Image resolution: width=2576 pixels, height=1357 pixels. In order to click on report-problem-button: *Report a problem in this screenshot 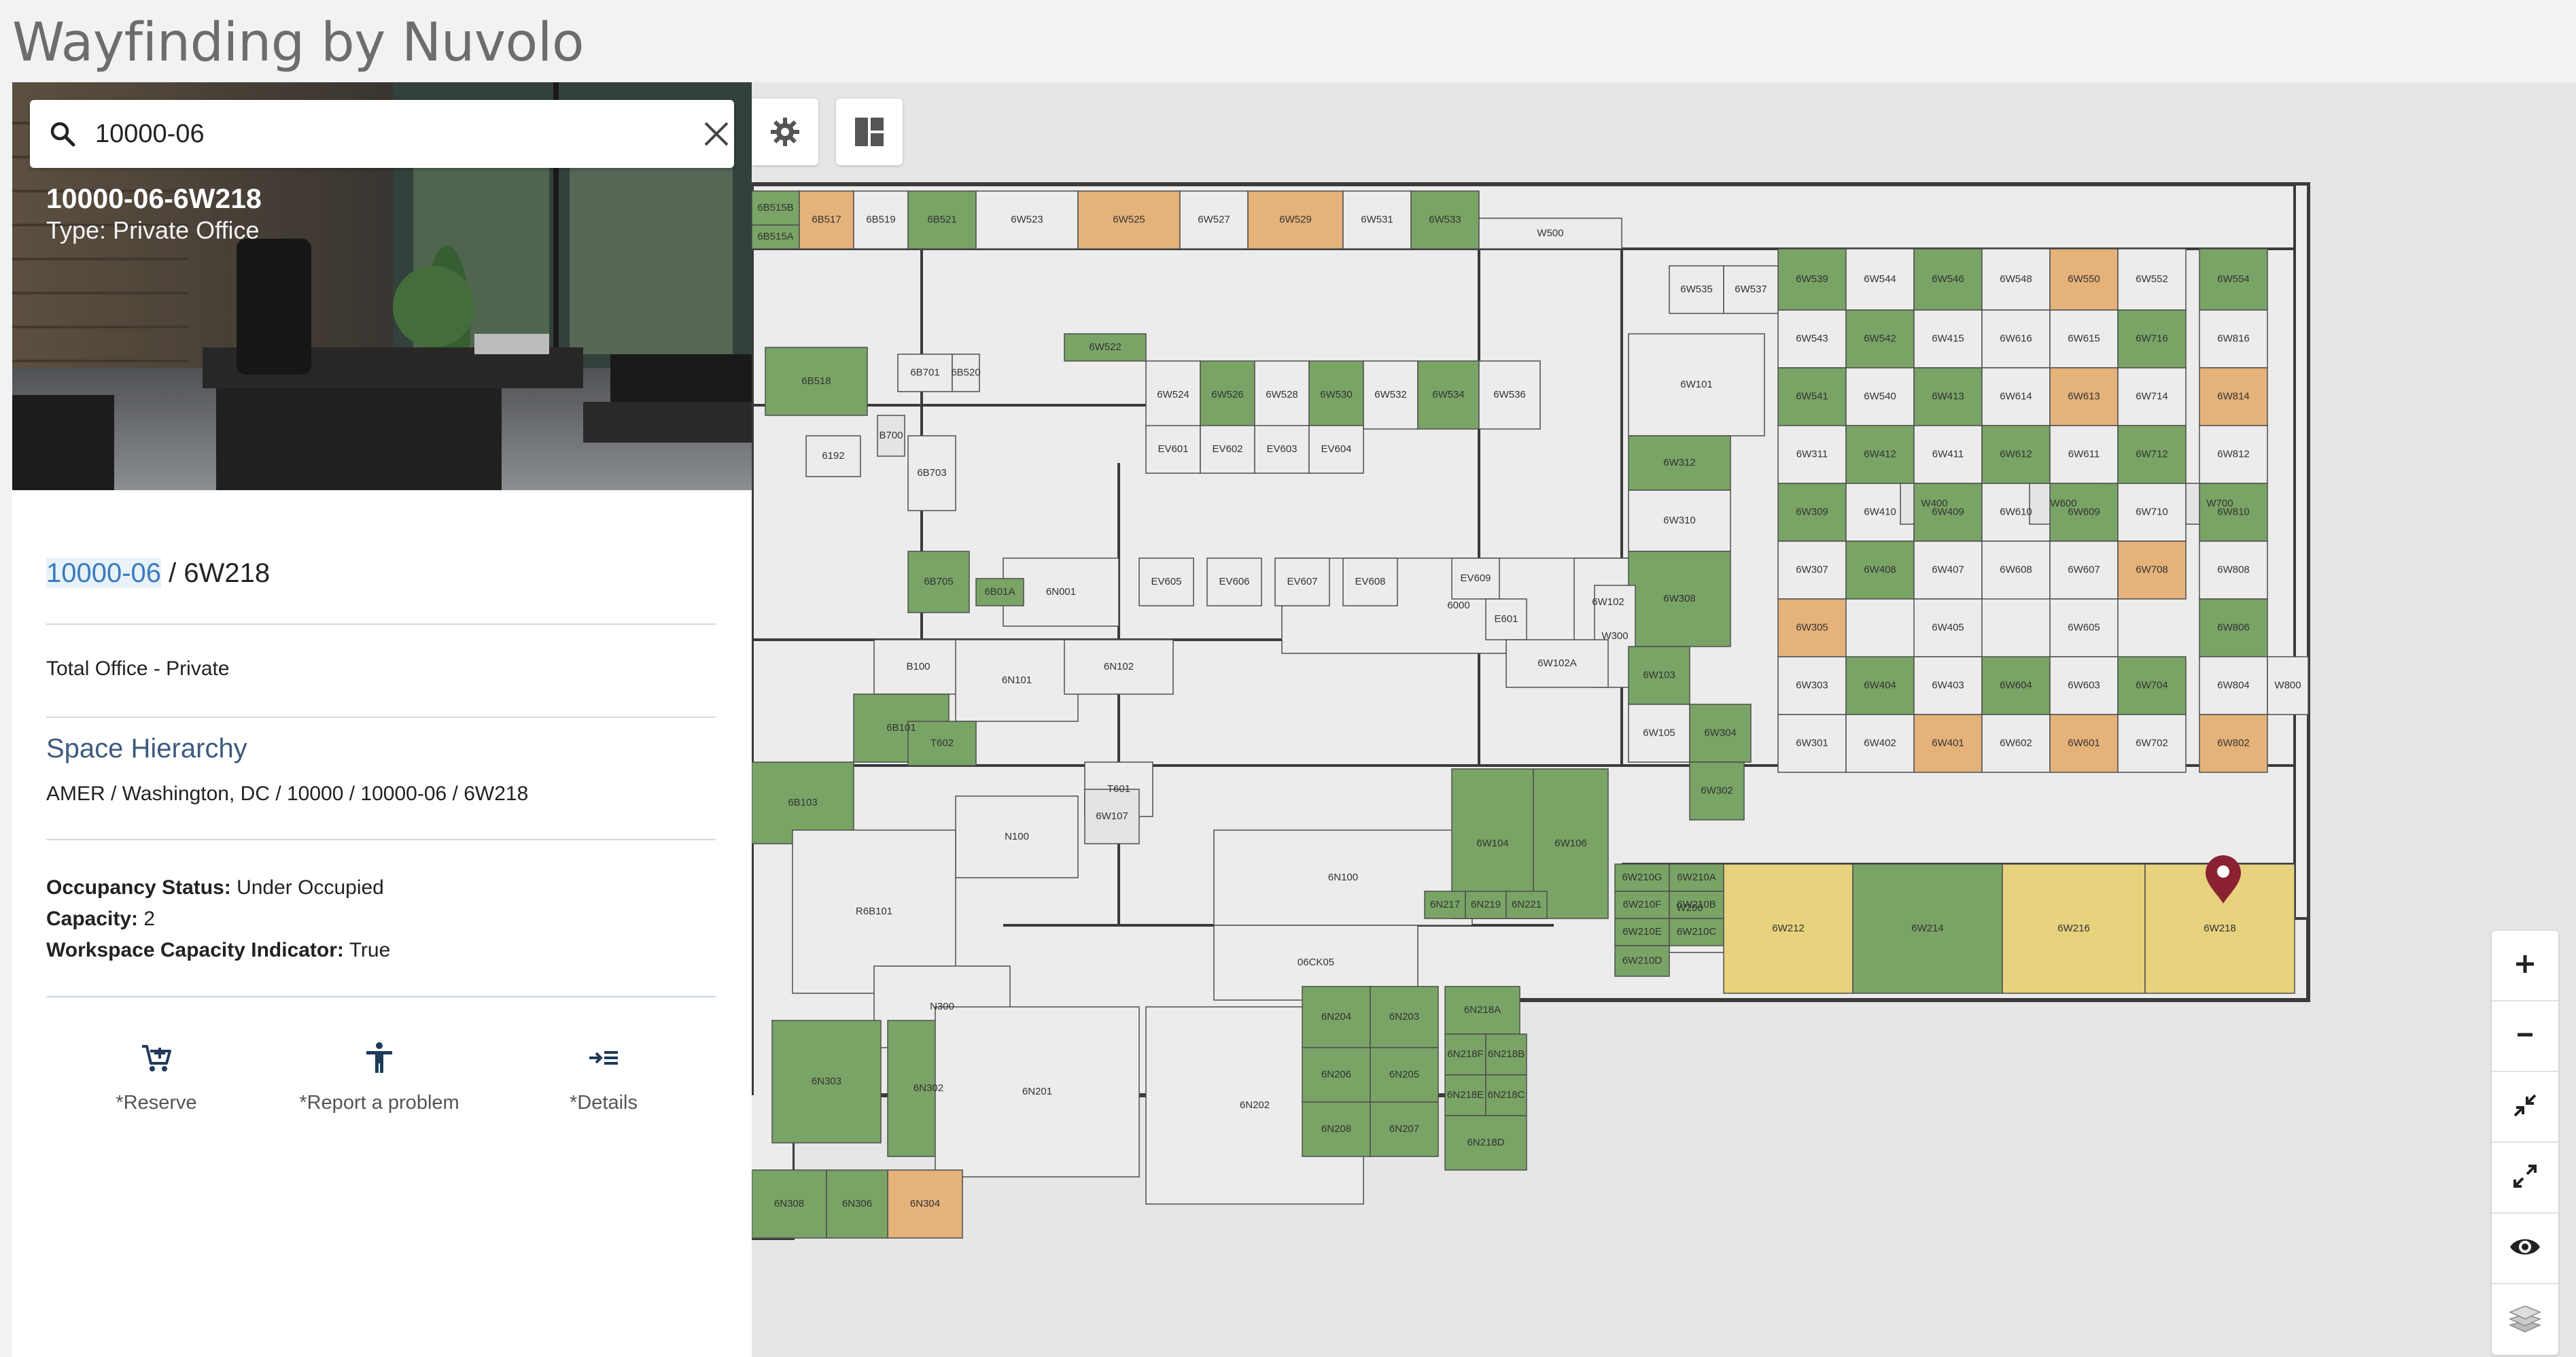, I will do `click(379, 1077)`.